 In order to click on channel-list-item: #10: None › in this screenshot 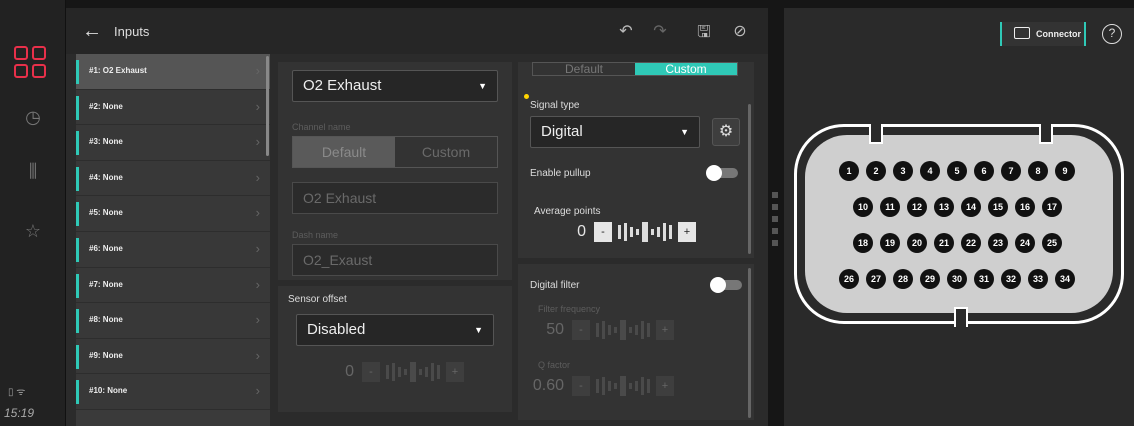, I will do `click(173, 392)`.